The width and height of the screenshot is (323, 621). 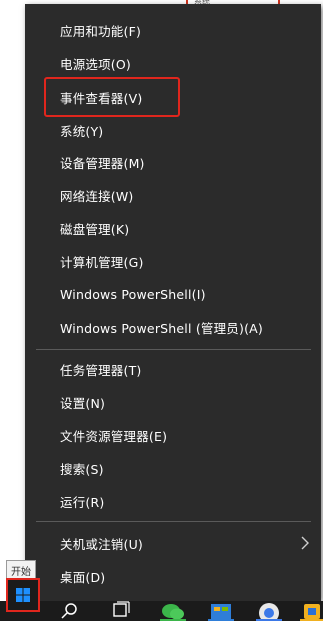 I want to click on chrome-icon, so click(x=269, y=611).